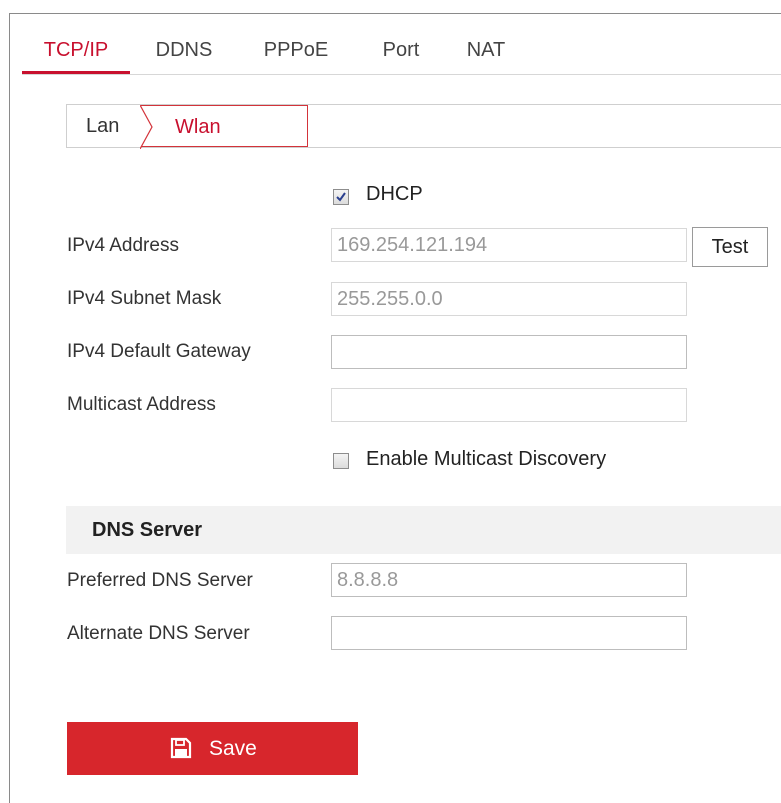 The image size is (781, 803). I want to click on save-label: Save, so click(233, 748).